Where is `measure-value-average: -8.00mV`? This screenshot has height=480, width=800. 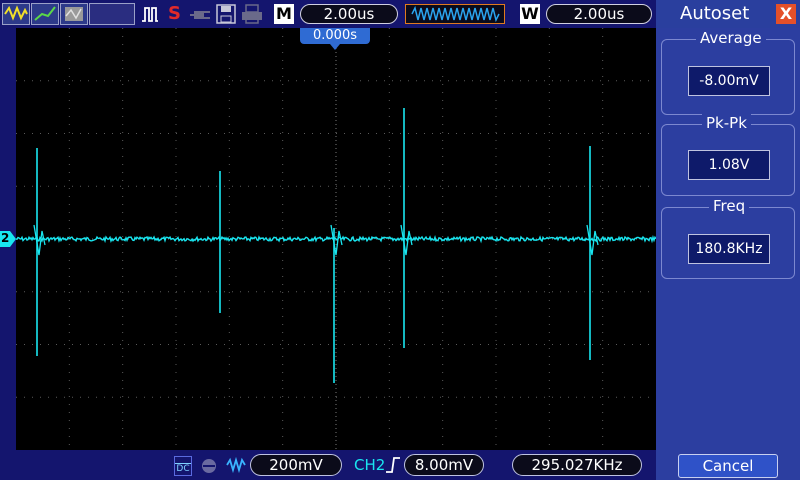 measure-value-average: -8.00mV is located at coordinates (729, 81).